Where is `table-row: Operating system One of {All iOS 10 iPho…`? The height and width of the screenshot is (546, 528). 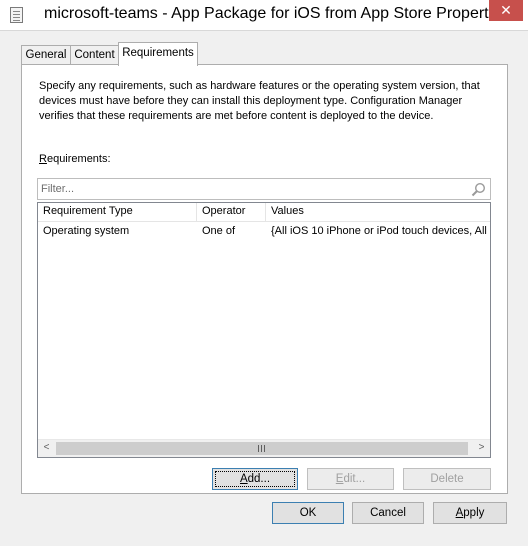
table-row: Operating system One of {All iOS 10 iPho… is located at coordinates (264, 231).